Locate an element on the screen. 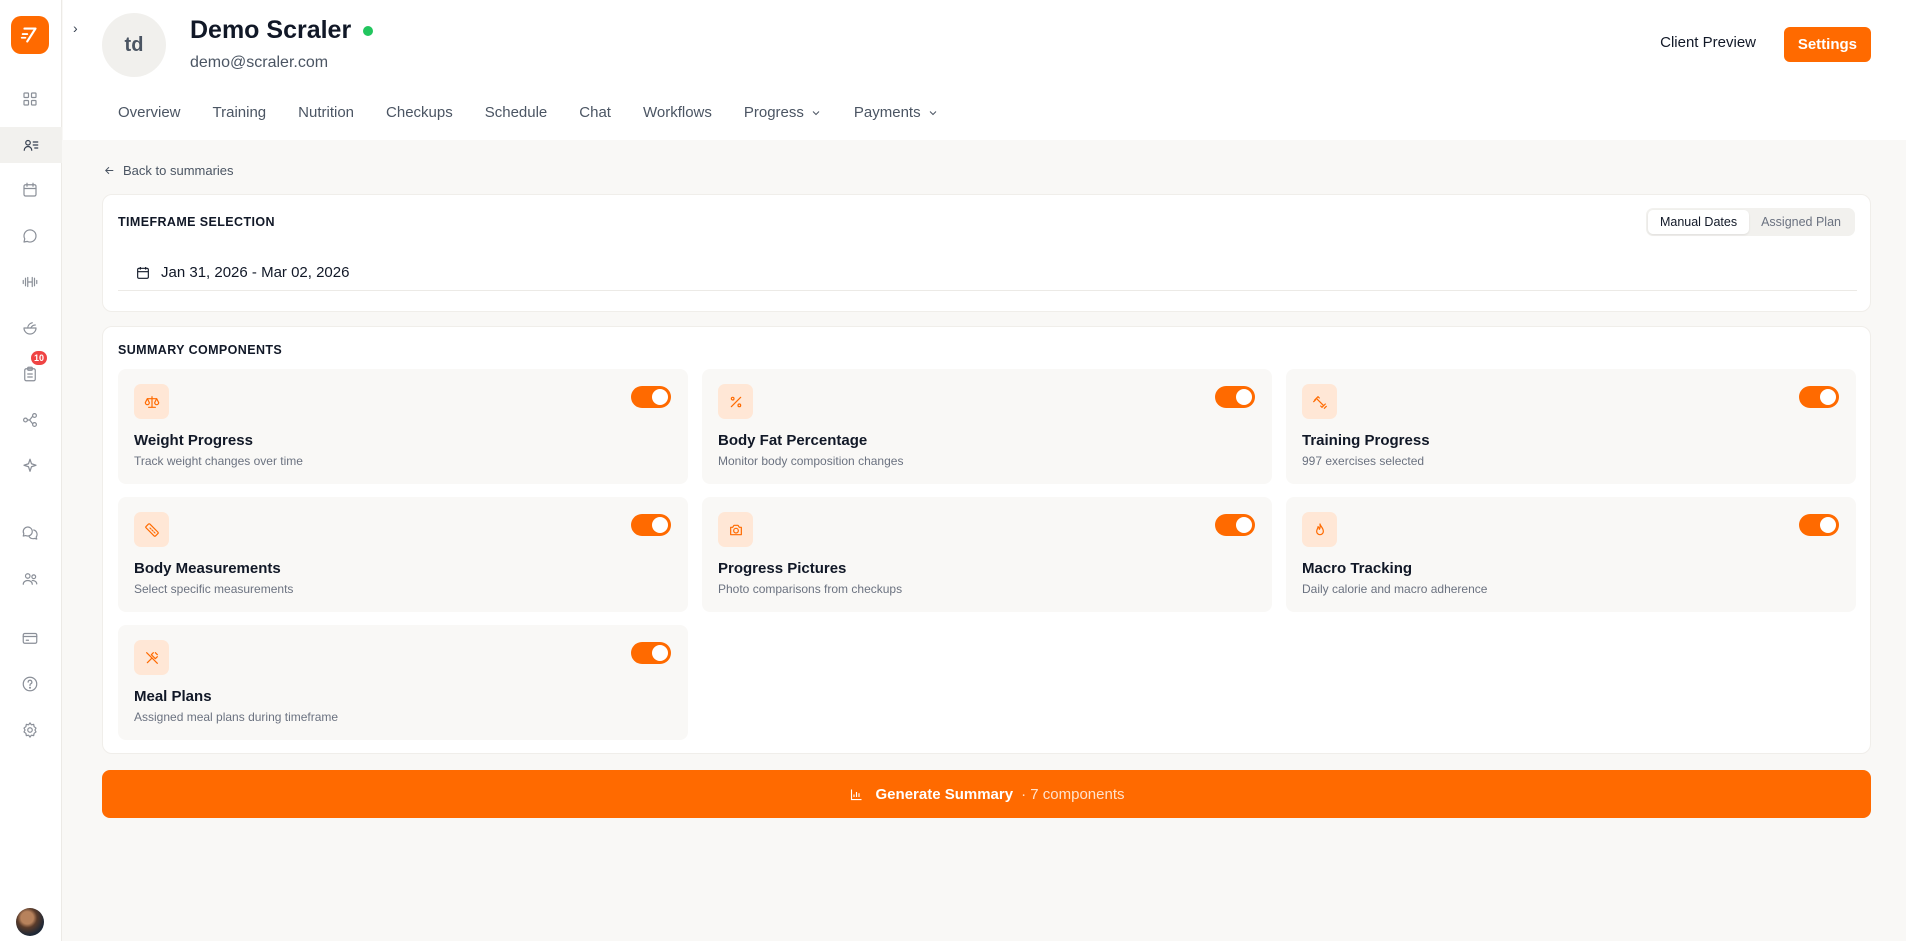 The width and height of the screenshot is (1906, 941). sidebar-item-dashboard is located at coordinates (30, 99).